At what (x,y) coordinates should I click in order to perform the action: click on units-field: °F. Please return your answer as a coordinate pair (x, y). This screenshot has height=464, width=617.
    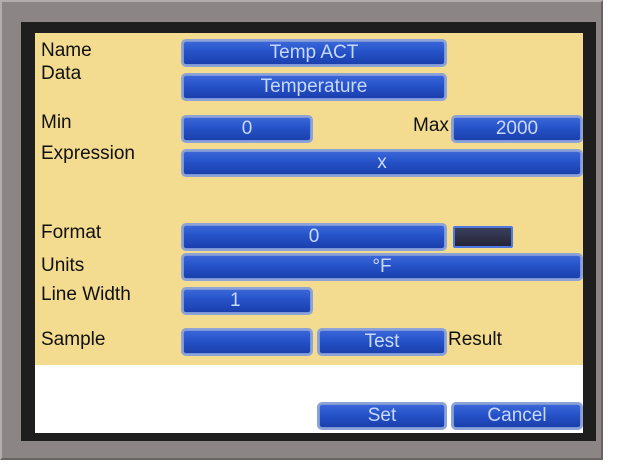
    Looking at the image, I should click on (382, 267).